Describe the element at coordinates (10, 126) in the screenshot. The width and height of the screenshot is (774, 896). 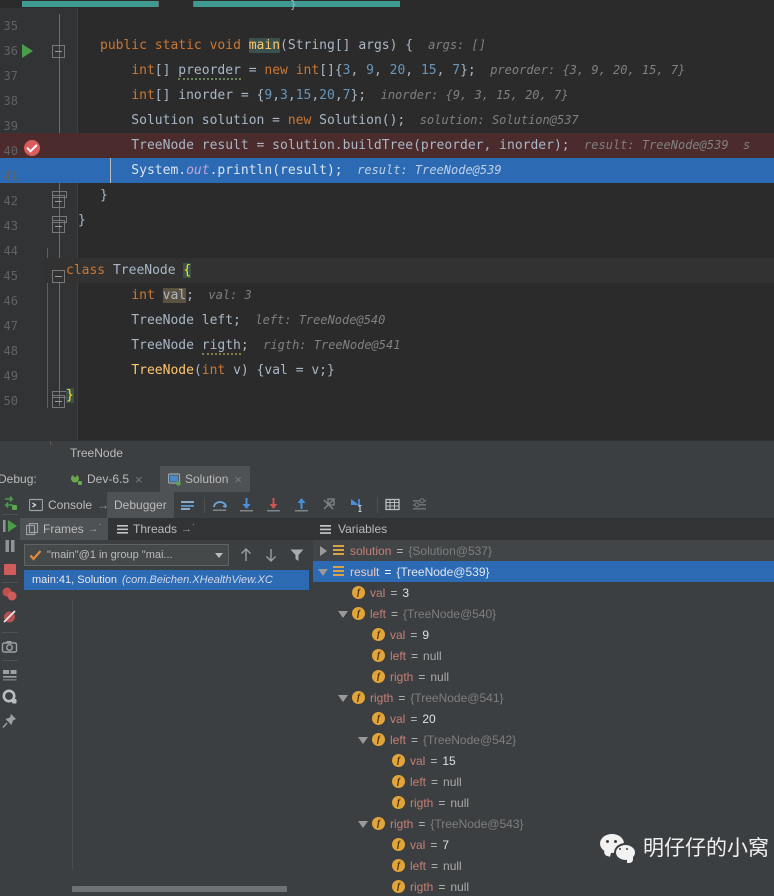
I see `line-number: 39` at that location.